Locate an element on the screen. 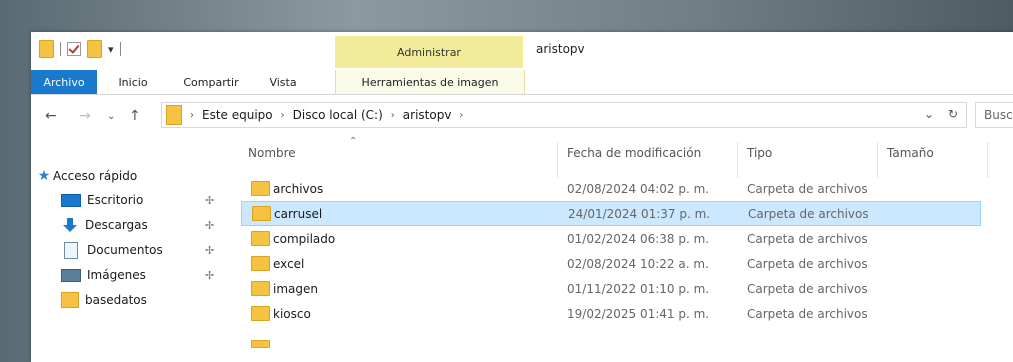 The height and width of the screenshot is (362, 1013). file-name: excel is located at coordinates (289, 263).